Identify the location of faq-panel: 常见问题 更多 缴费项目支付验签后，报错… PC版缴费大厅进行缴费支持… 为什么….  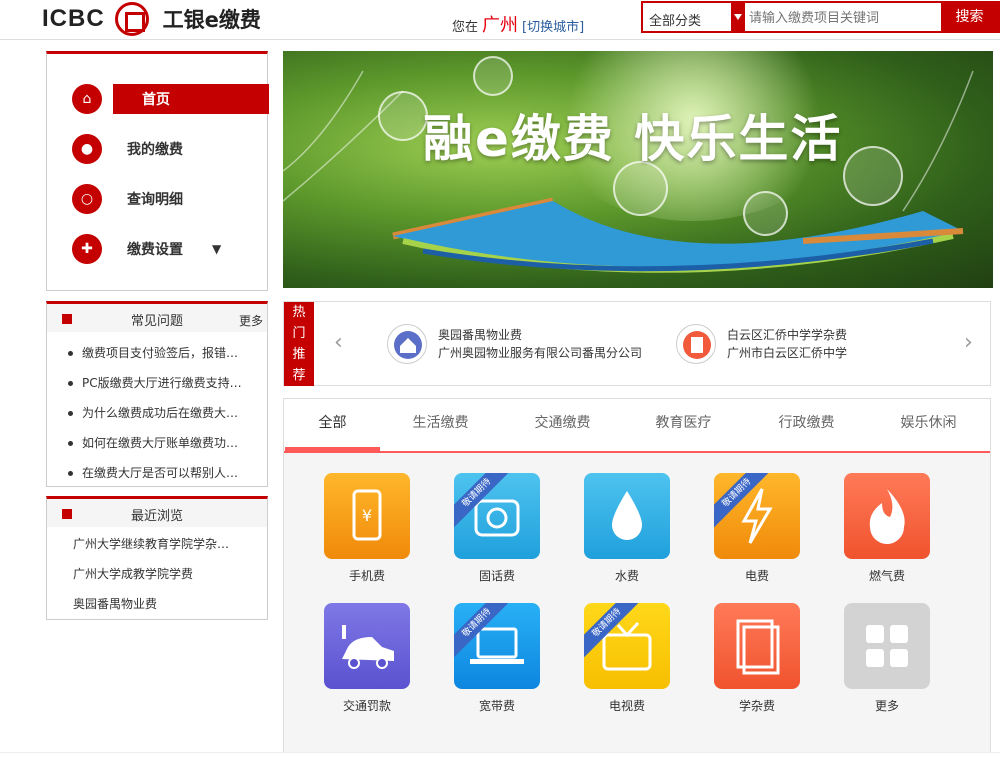
(157, 394).